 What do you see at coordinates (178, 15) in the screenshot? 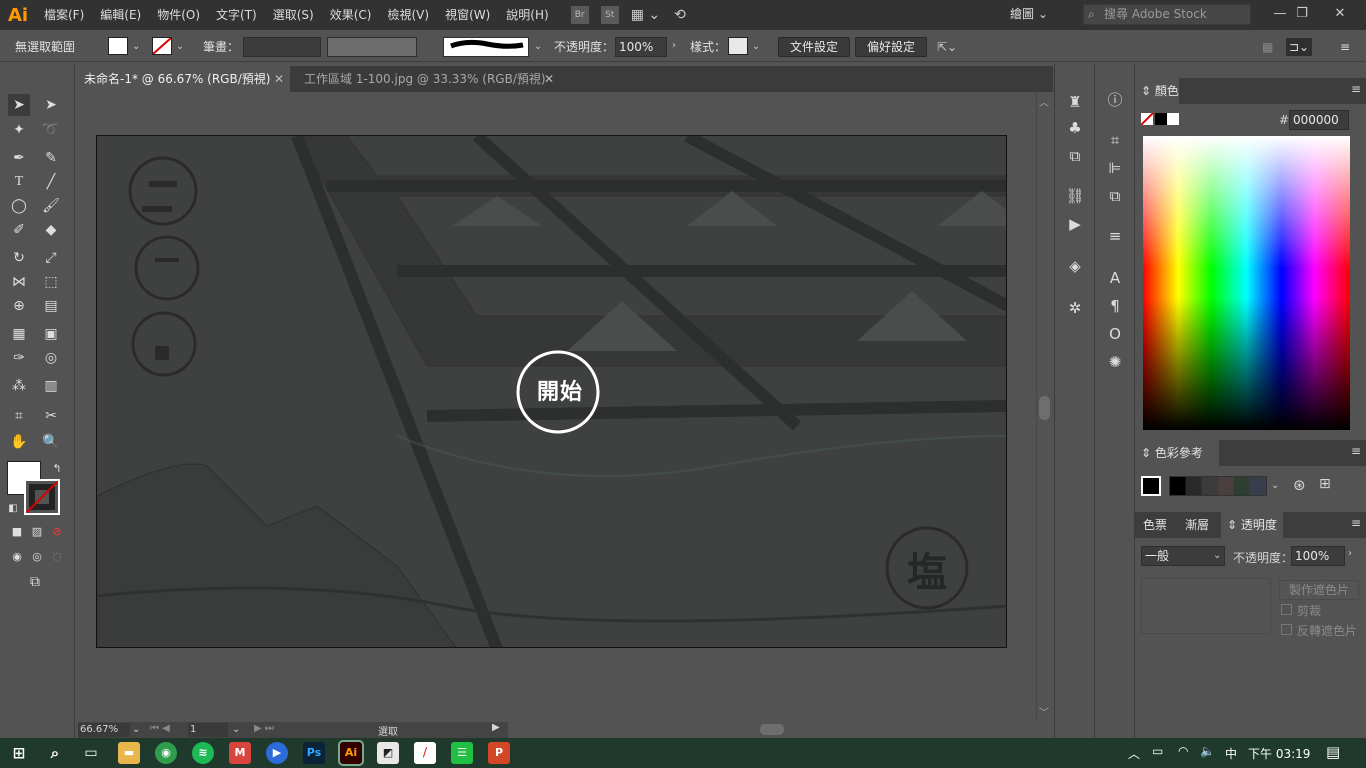
I see `menu-object: 物件(O)` at bounding box center [178, 15].